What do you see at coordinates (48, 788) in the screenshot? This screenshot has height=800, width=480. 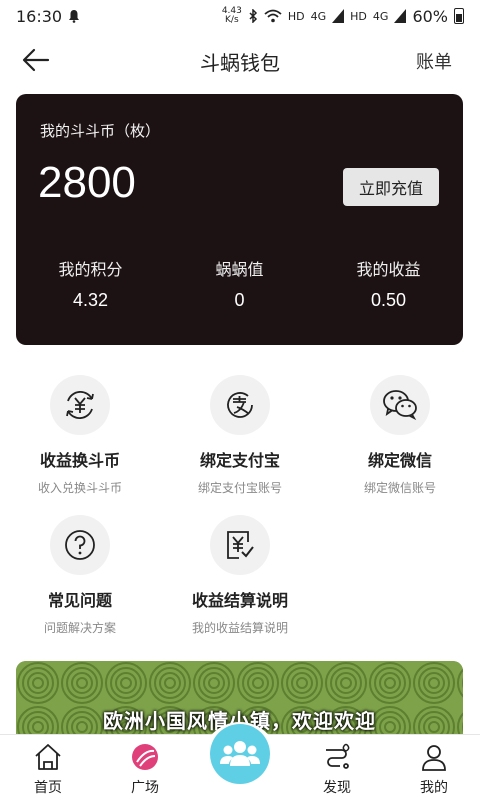 I see `nav-home-label: 首页` at bounding box center [48, 788].